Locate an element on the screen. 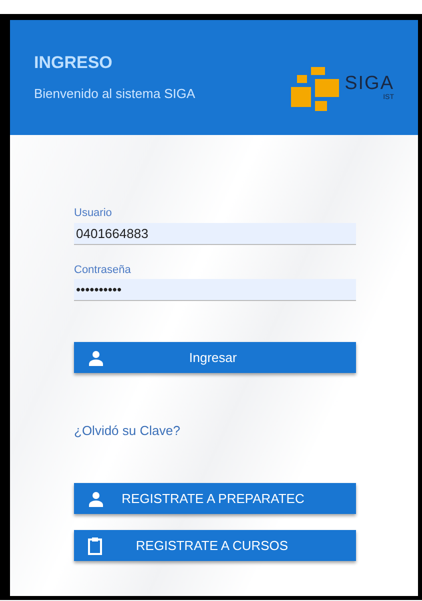  register-button: REGISTRATE A CURSOS is located at coordinates (215, 545).